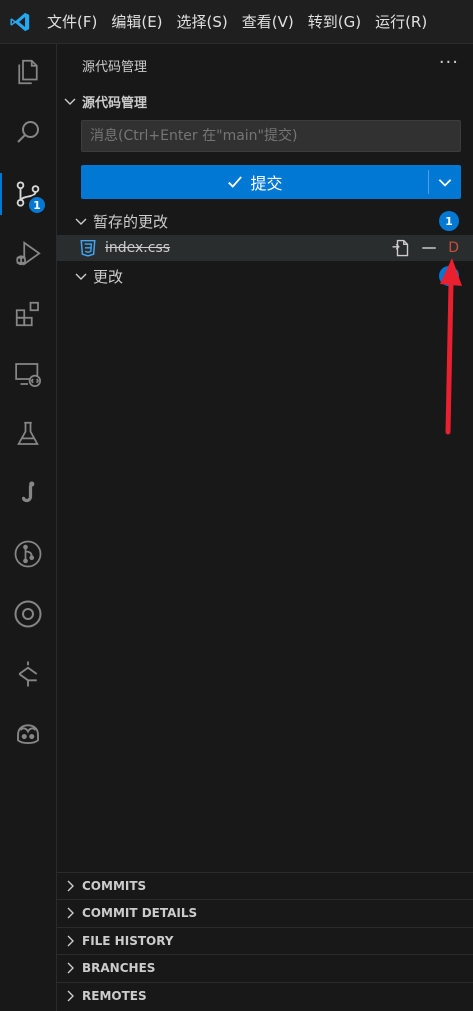 This screenshot has height=1011, width=473. Describe the element at coordinates (401, 22) in the screenshot. I see `menu-run: 运行(R)` at that location.